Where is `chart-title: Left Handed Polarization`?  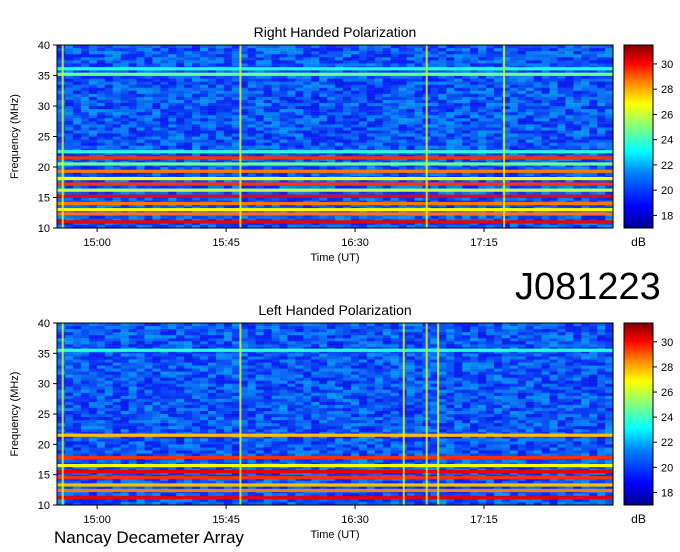
chart-title: Left Handed Polarization is located at coordinates (334, 310).